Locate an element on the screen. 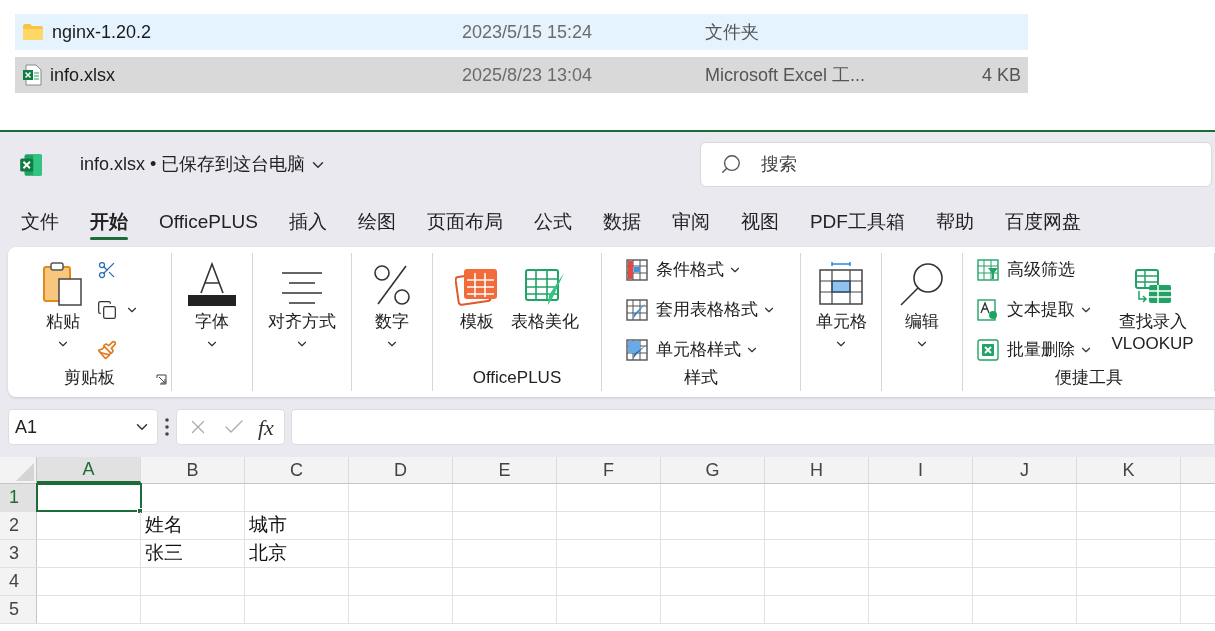  column-header: J is located at coordinates (1025, 470).